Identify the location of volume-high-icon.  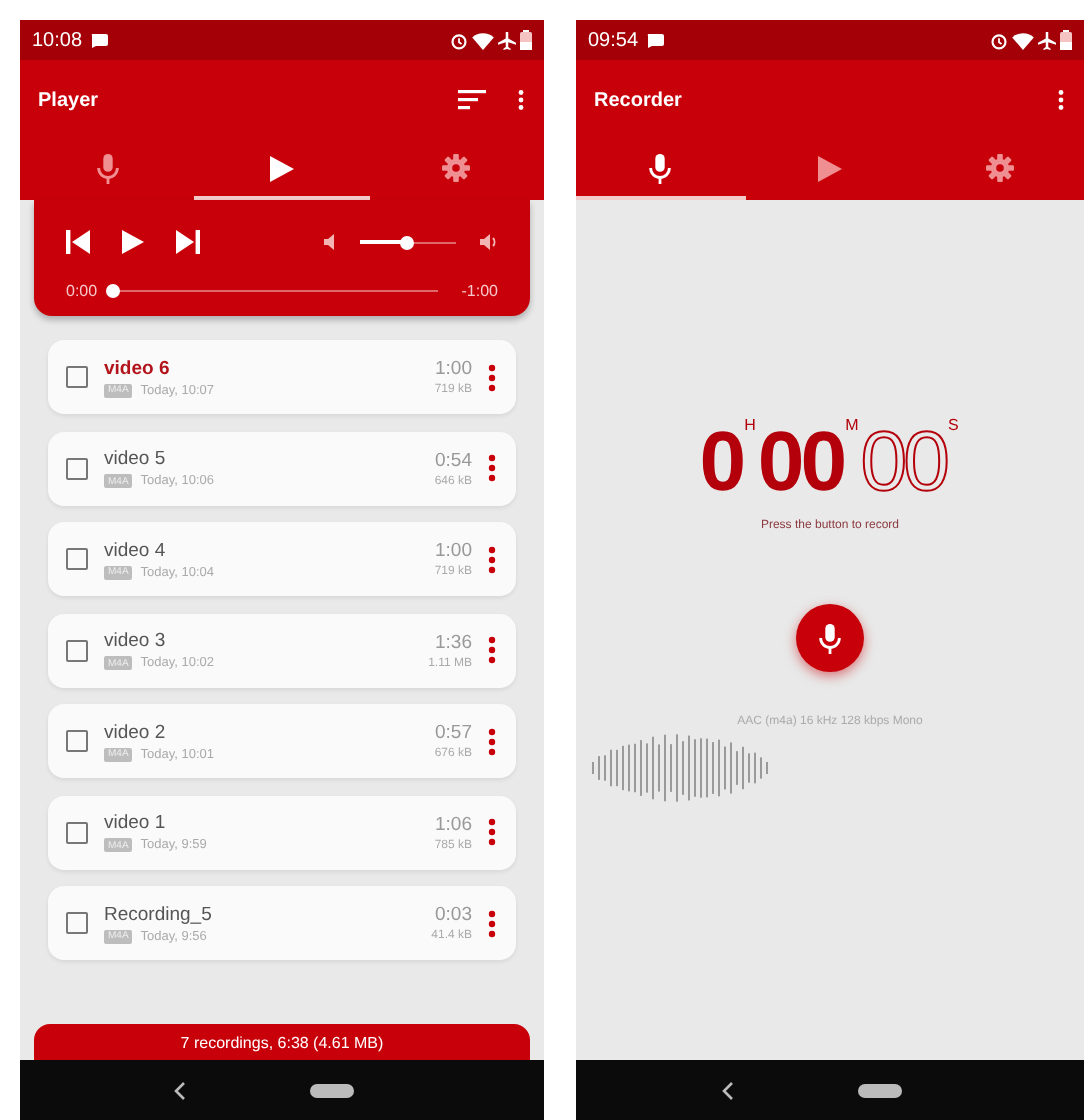
(489, 242).